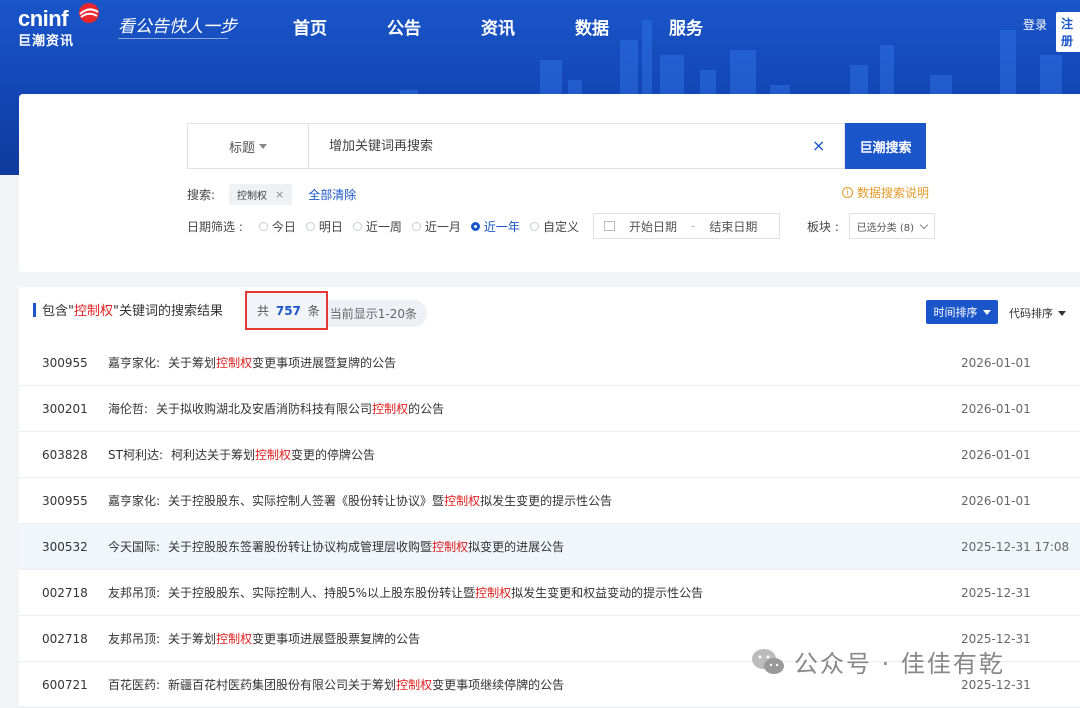  I want to click on search-field-select: 标题, so click(247, 146).